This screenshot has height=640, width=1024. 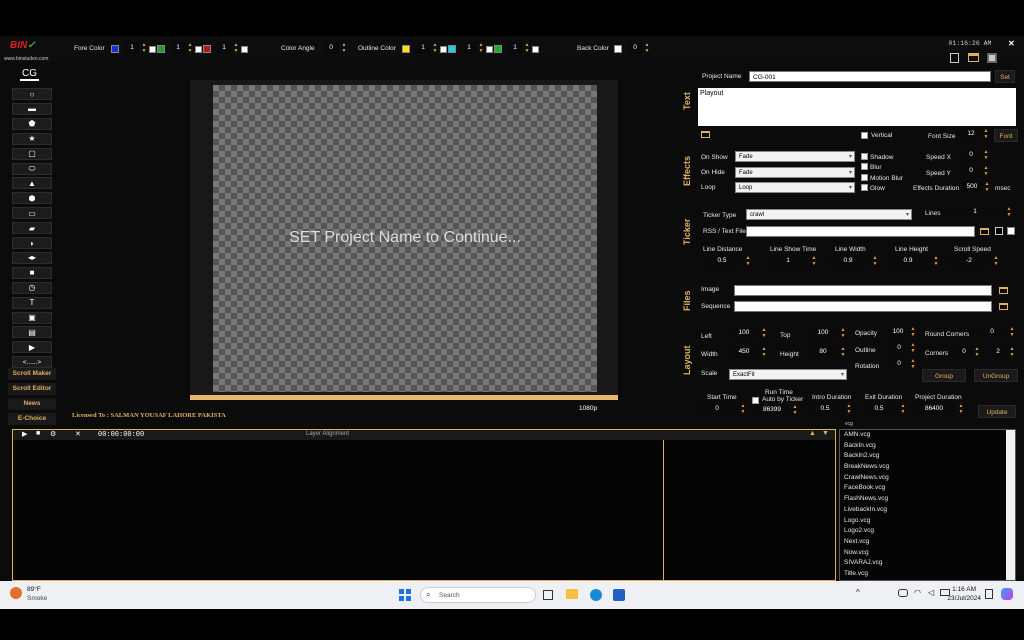 I want to click on close-icon: ✕, so click(x=1011, y=43).